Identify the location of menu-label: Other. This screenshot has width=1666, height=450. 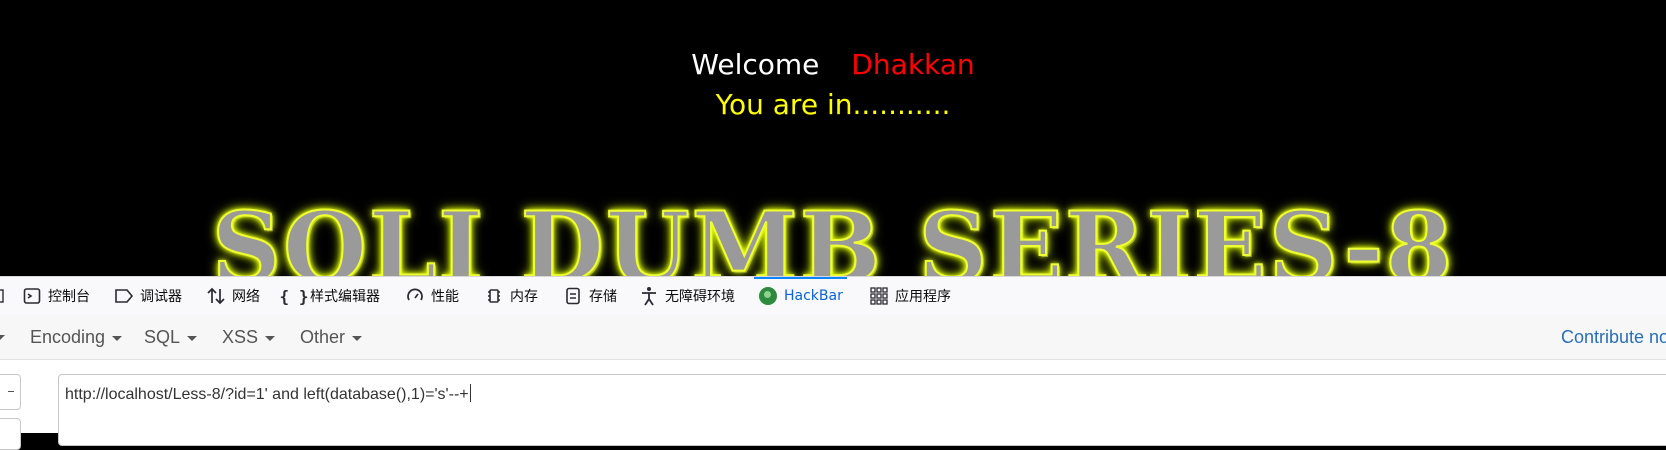
(323, 336).